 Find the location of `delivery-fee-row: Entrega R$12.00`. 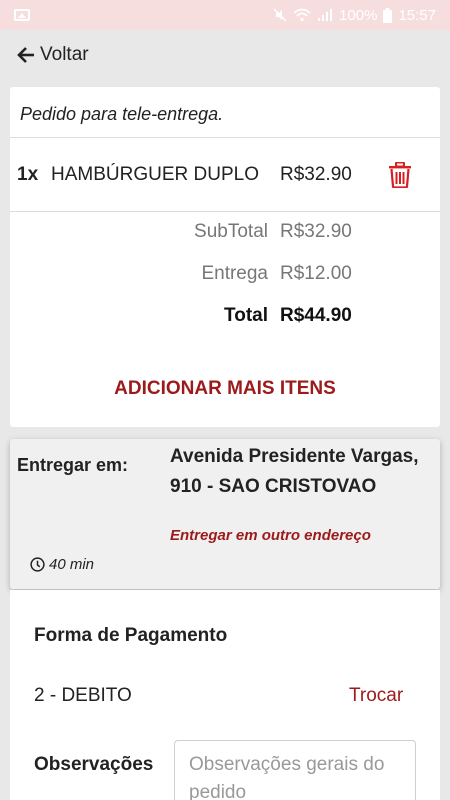

delivery-fee-row: Entrega R$12.00 is located at coordinates (225, 278).